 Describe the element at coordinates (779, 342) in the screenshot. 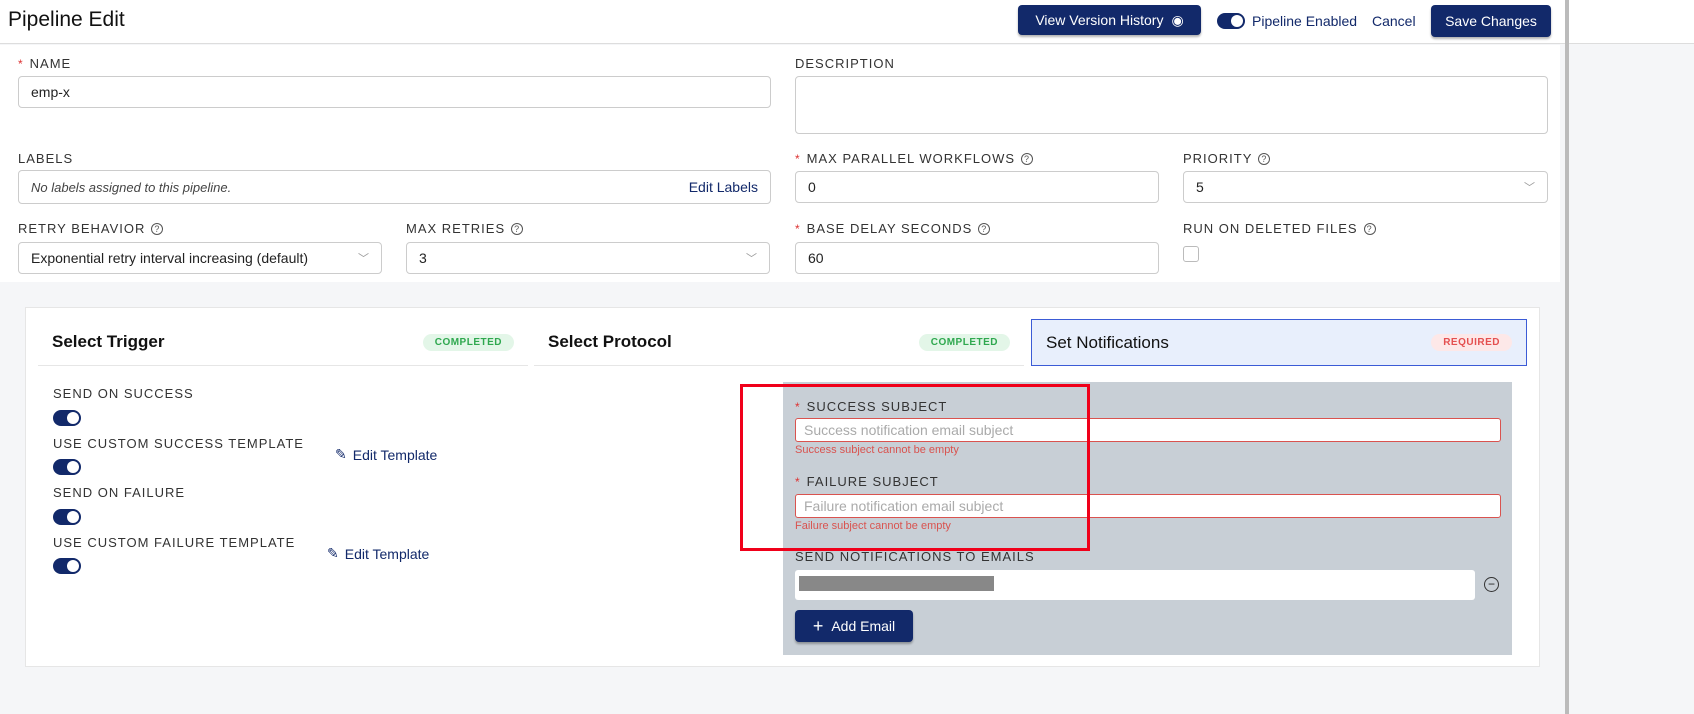

I see `tab-select-protocol: Select Protocol COMPLETED` at that location.